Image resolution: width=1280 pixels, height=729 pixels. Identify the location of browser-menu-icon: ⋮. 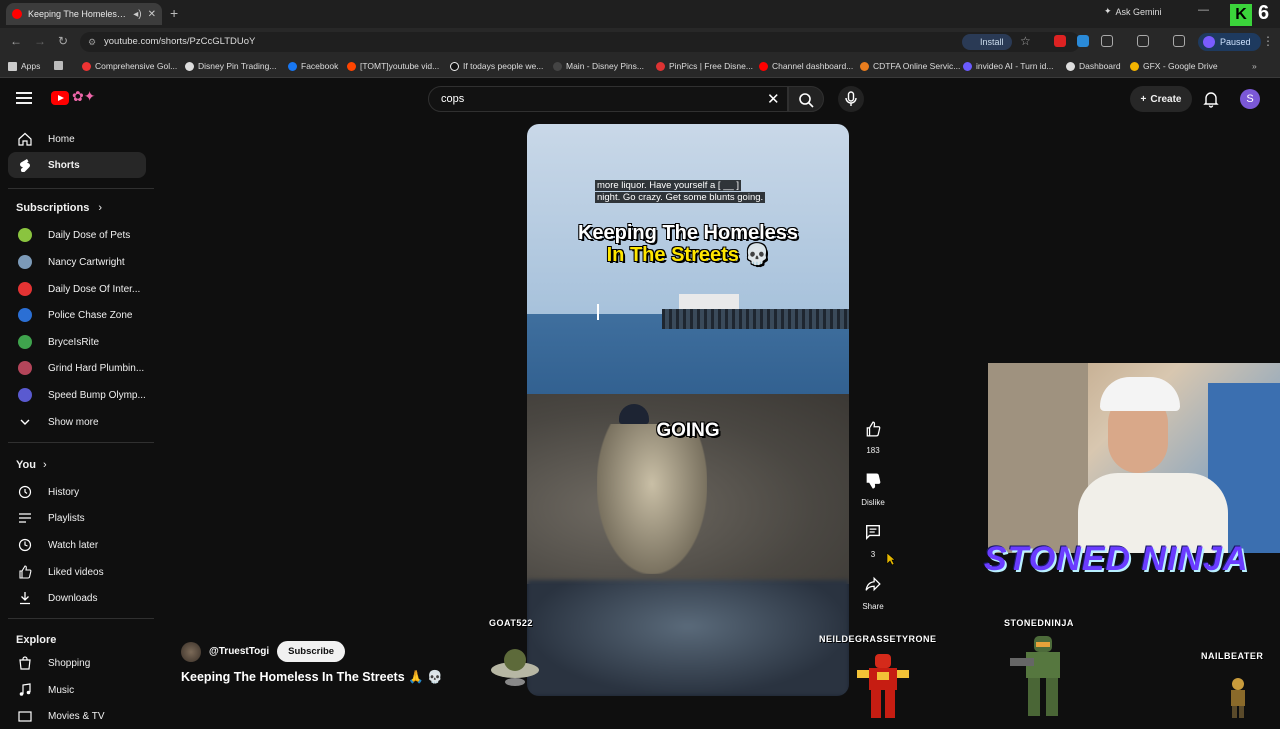
(1268, 41).